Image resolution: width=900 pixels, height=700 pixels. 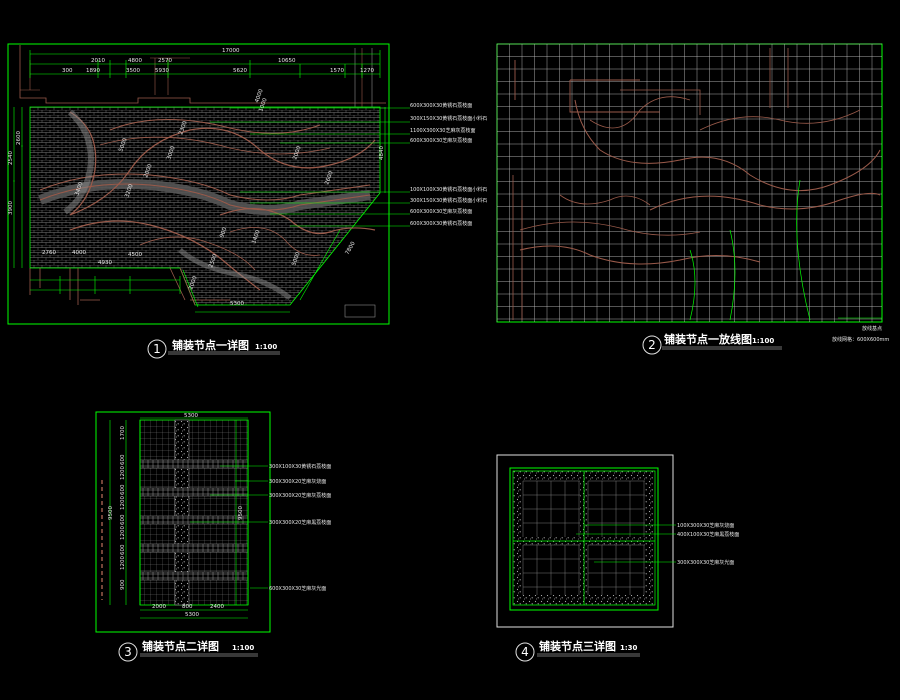 What do you see at coordinates (705, 525) in the screenshot?
I see `material-note: 100X300X30芝麻灰烧面` at bounding box center [705, 525].